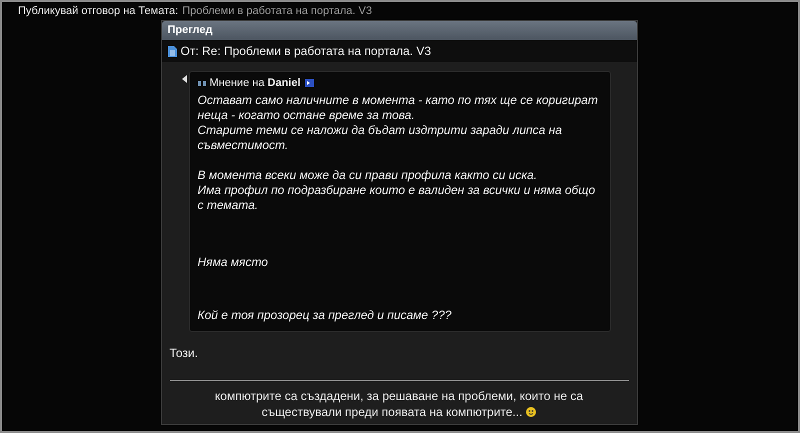 Image resolution: width=800 pixels, height=433 pixels. Describe the element at coordinates (202, 83) in the screenshot. I see `quote-icon` at that location.